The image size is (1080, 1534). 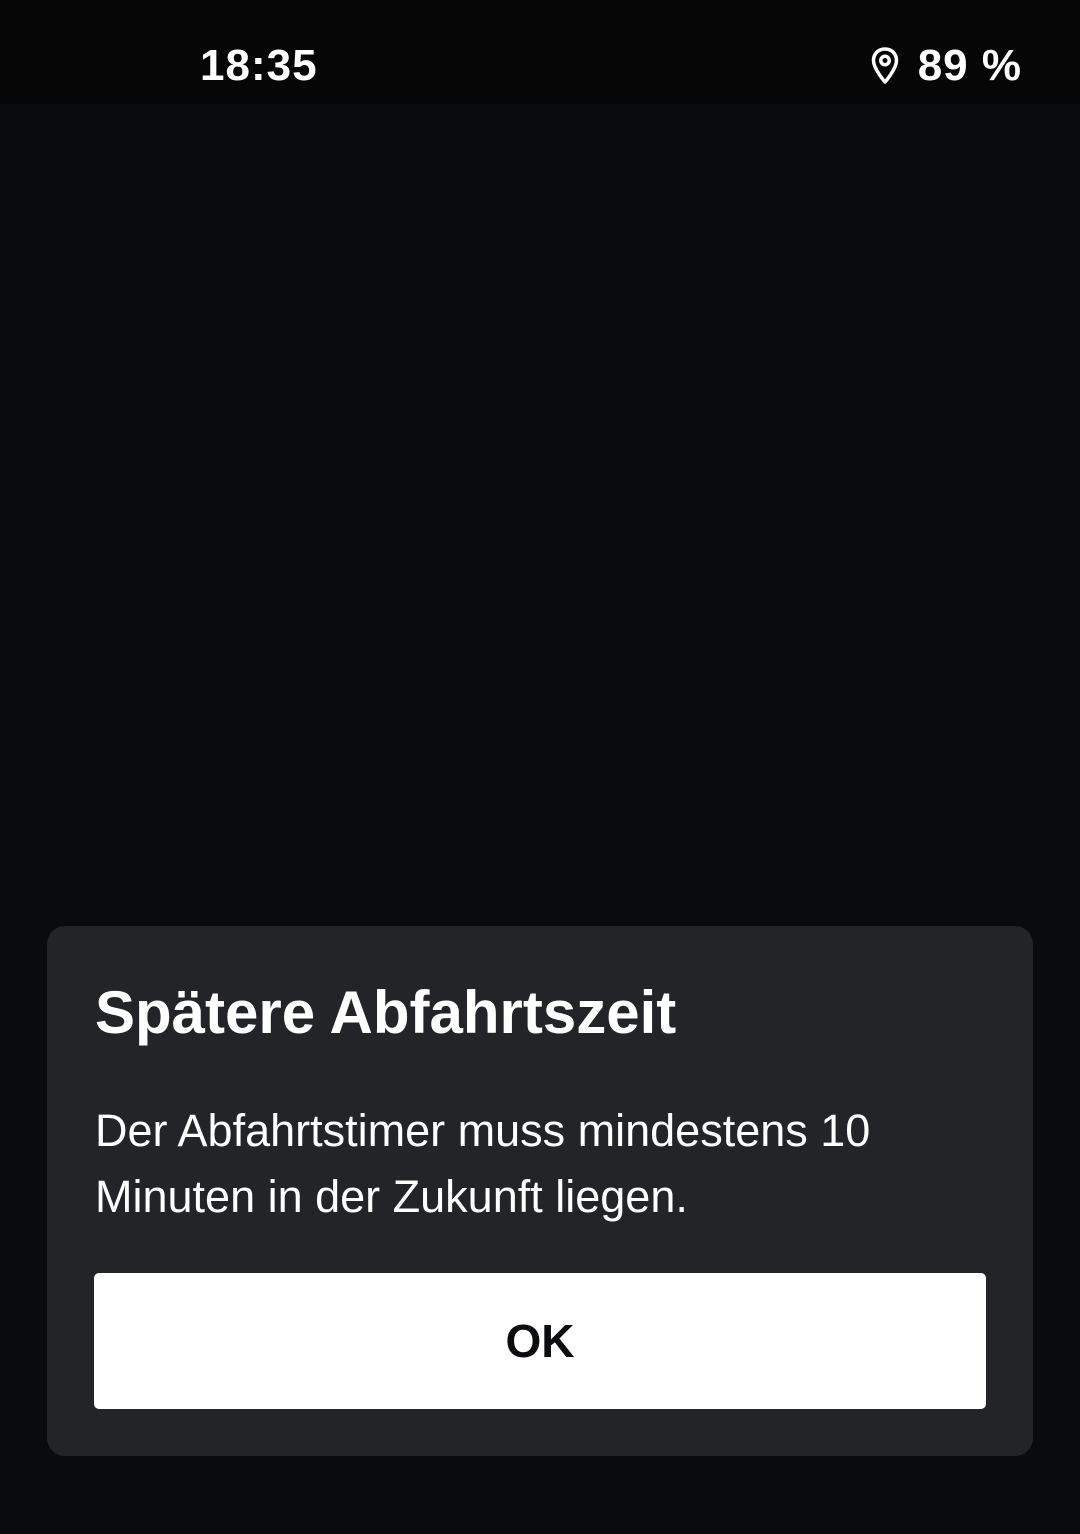 What do you see at coordinates (969, 65) in the screenshot?
I see `battery-level: 89 %` at bounding box center [969, 65].